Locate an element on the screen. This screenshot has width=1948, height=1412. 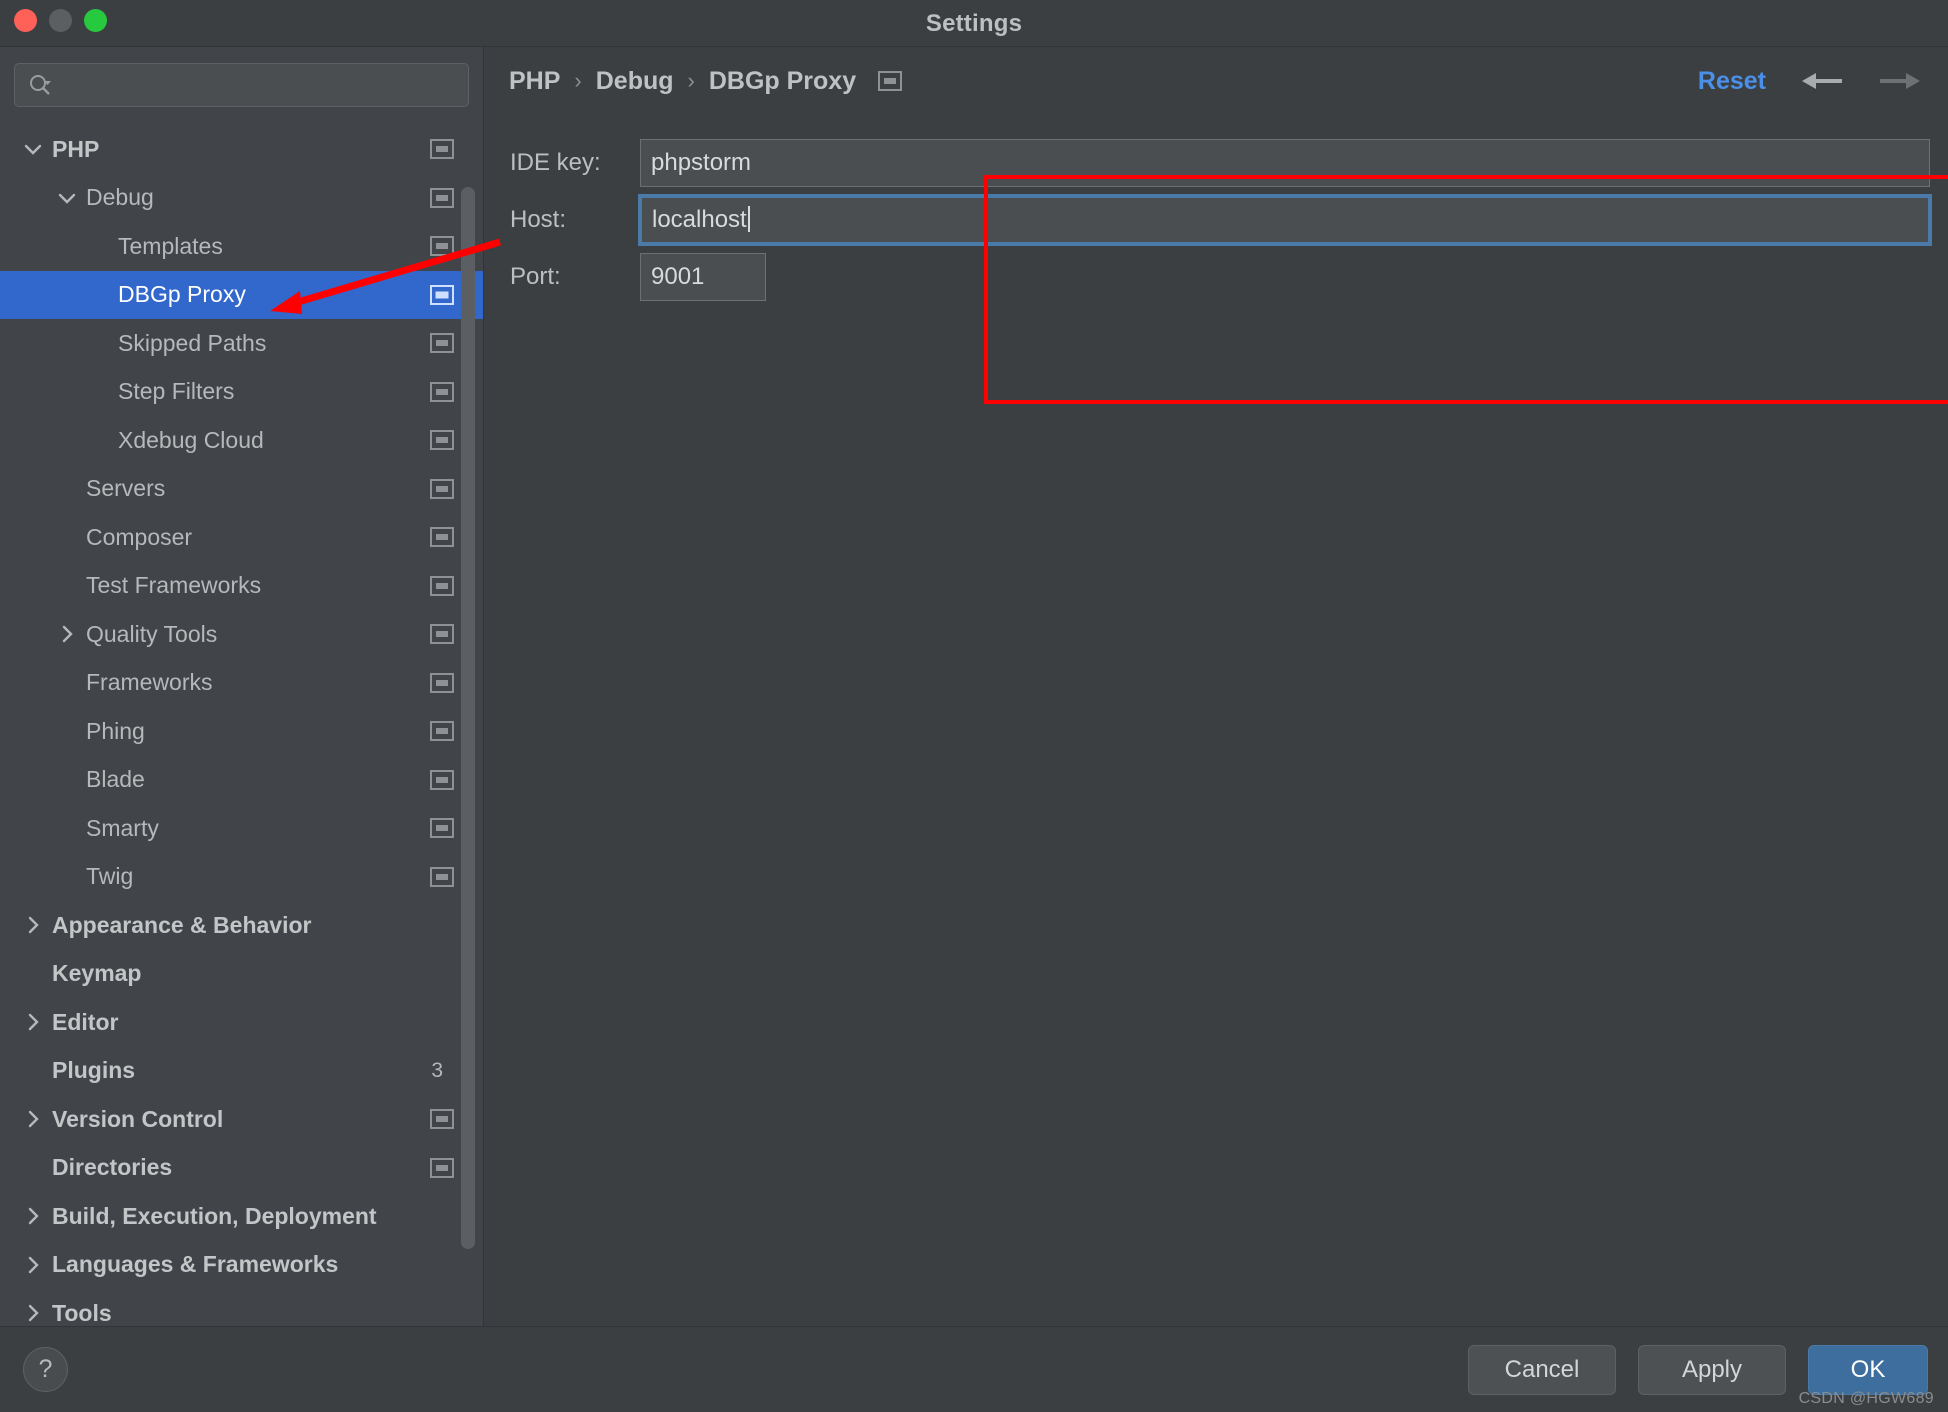
sidebar-item-keymap: Keymap is located at coordinates (241, 974).